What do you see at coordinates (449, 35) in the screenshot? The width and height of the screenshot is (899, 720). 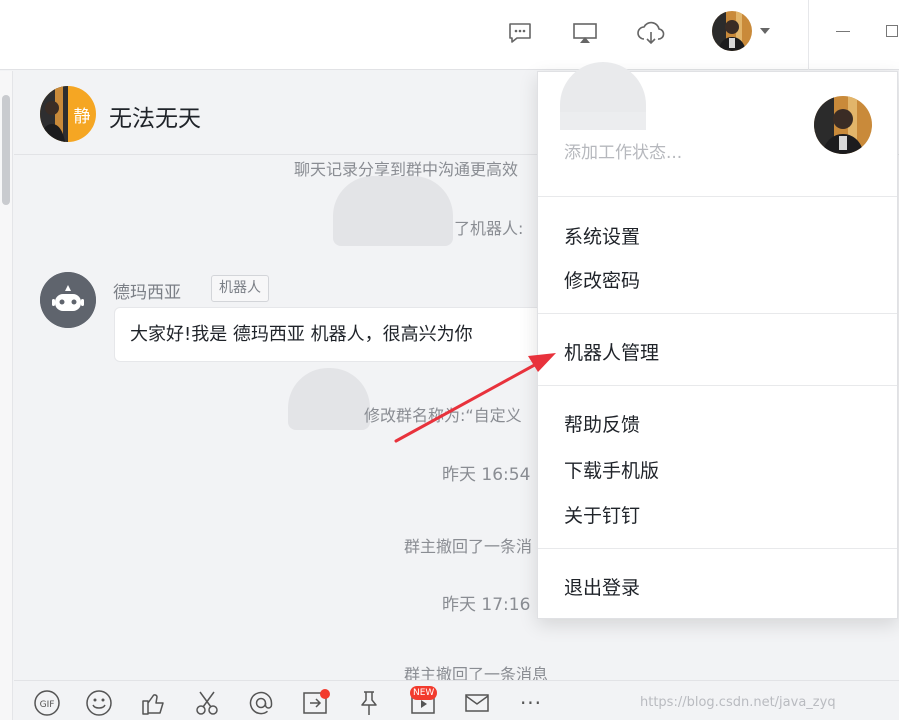 I see `title-bar` at bounding box center [449, 35].